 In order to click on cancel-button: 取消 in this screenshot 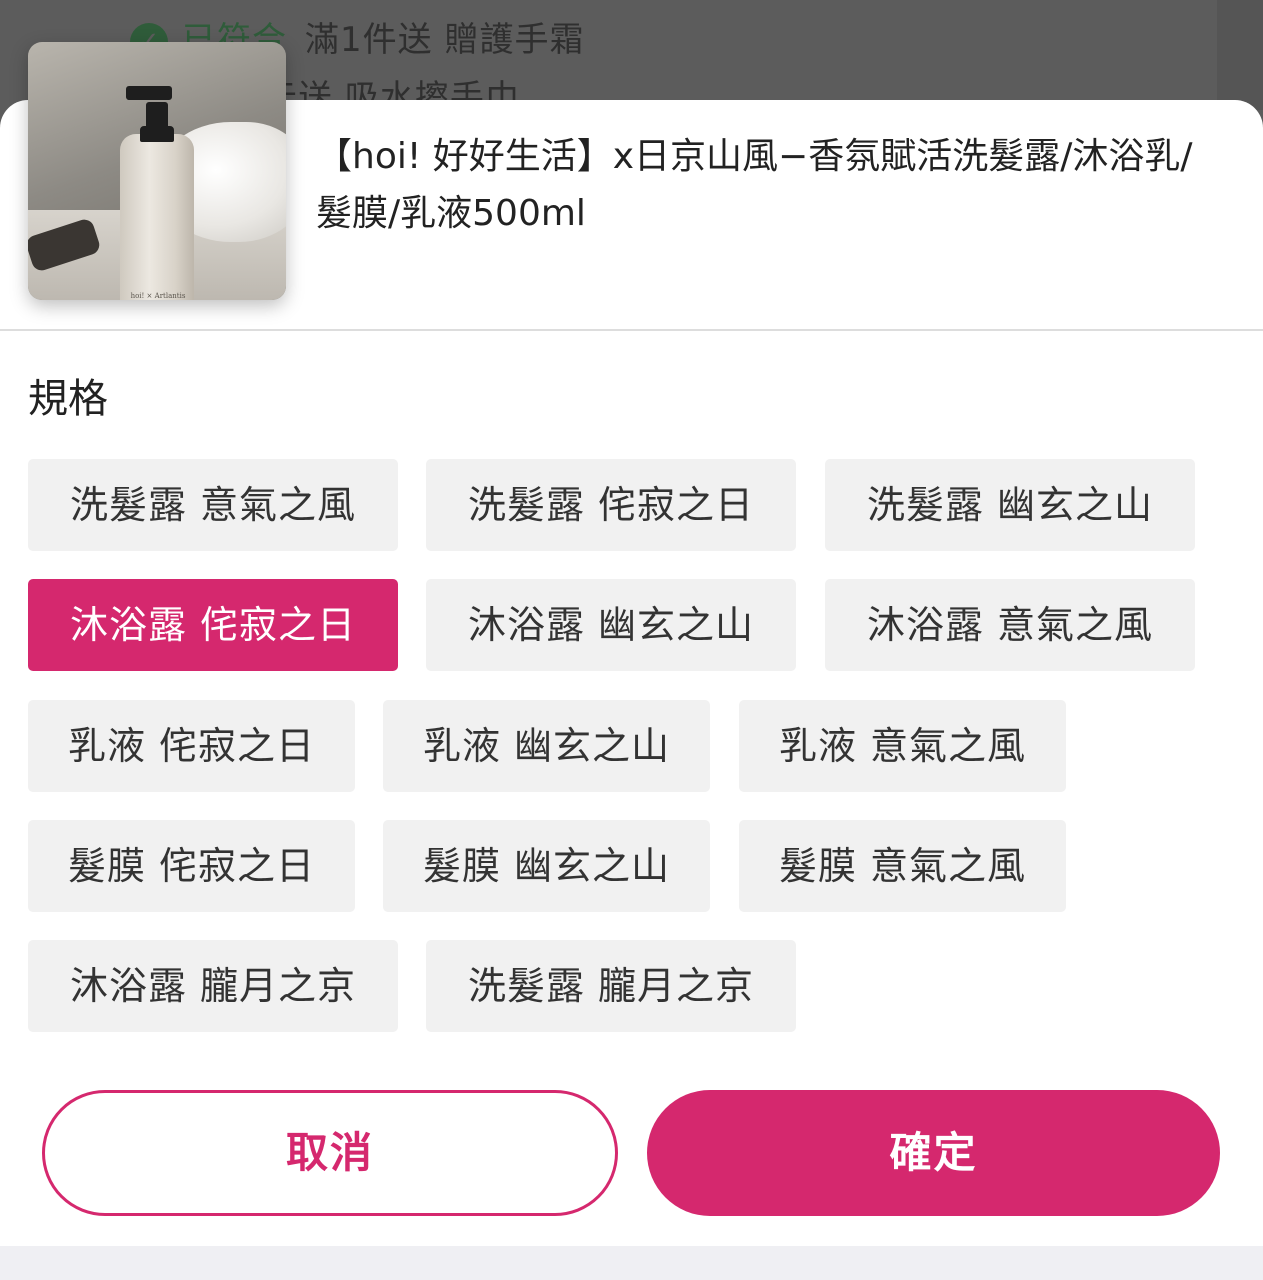, I will do `click(330, 1153)`.